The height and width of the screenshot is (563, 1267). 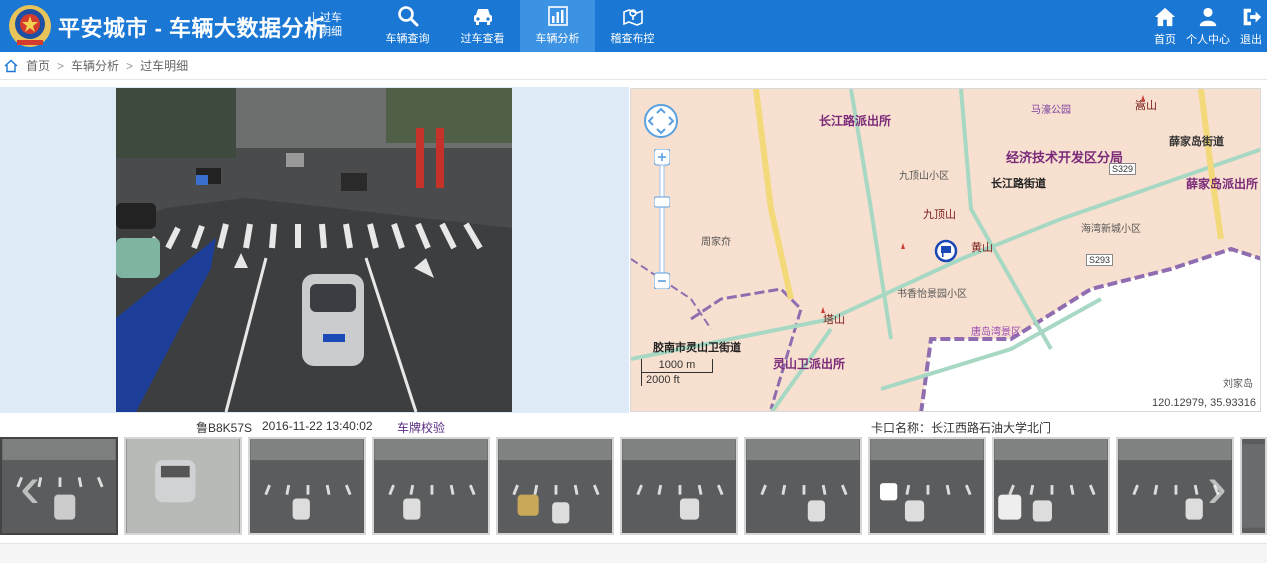 What do you see at coordinates (313, 26) in the screenshot?
I see `title-divider` at bounding box center [313, 26].